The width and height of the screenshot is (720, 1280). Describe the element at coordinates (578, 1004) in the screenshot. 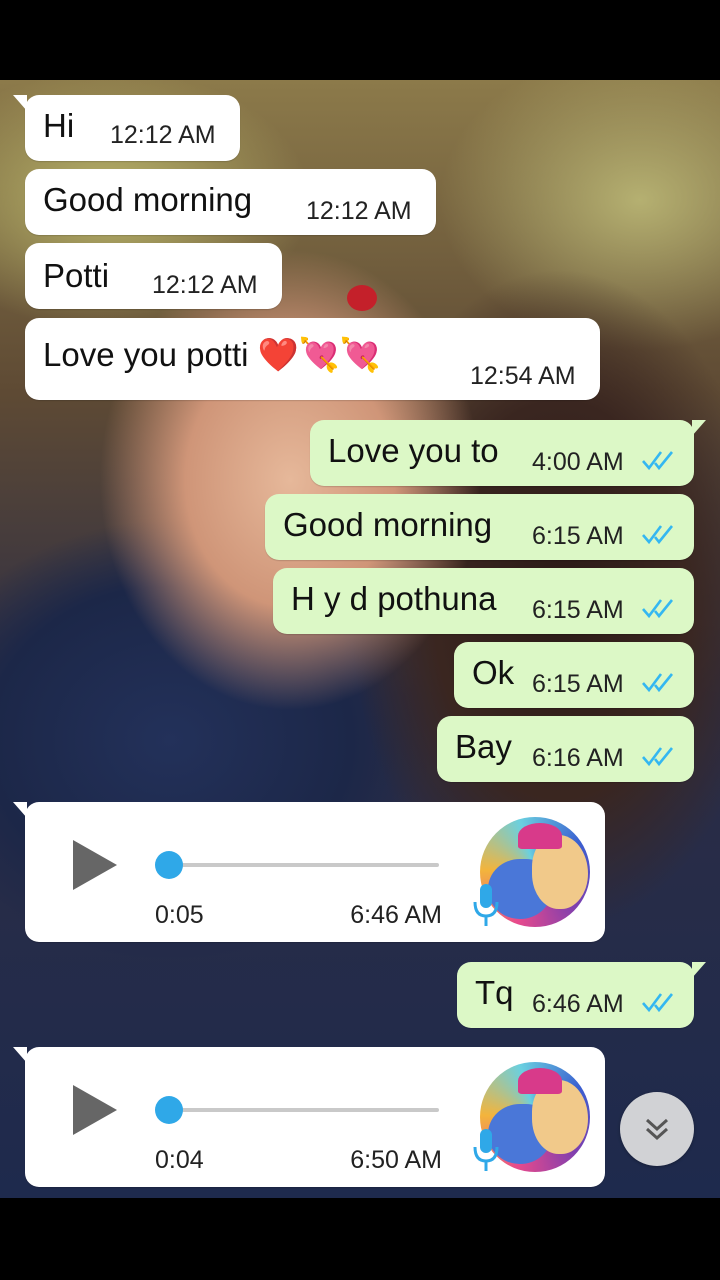

I see `message-time: 6:46 AM` at that location.